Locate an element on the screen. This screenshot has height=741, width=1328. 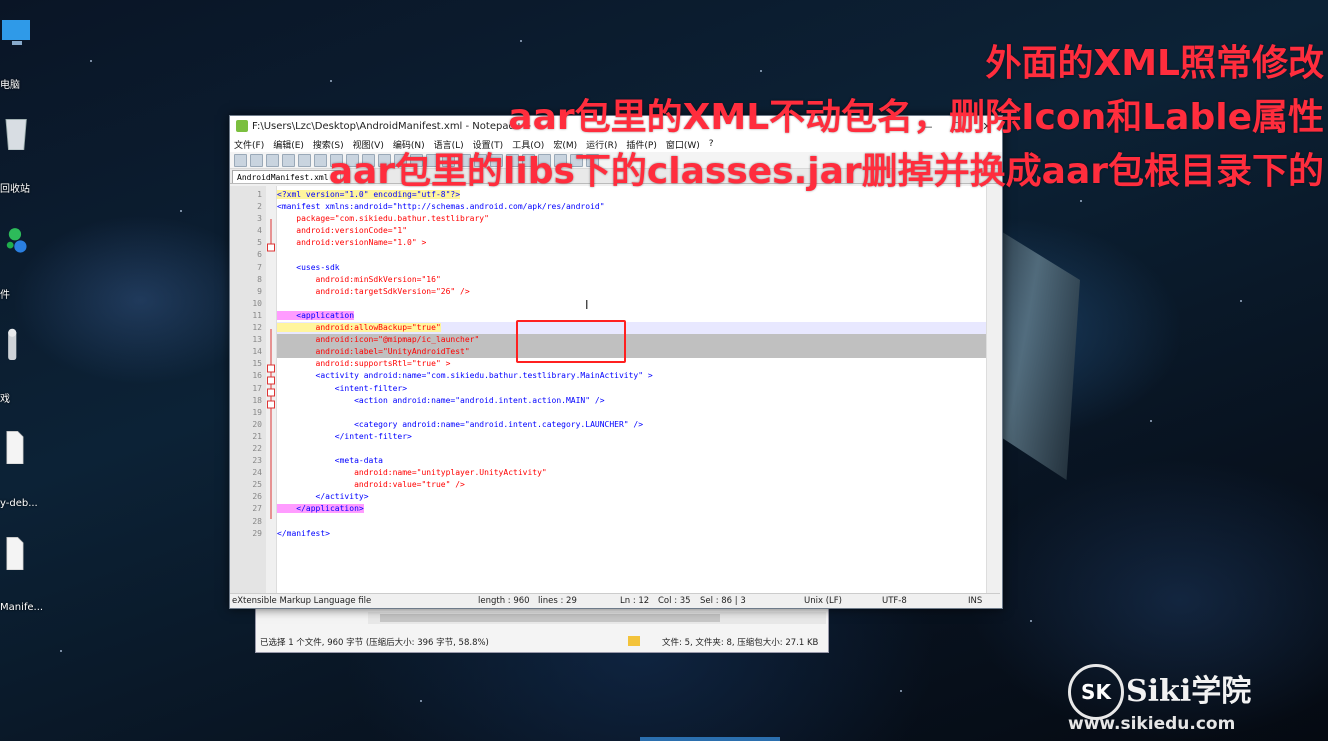
notepadpp-icon is located at coordinates (242, 126).